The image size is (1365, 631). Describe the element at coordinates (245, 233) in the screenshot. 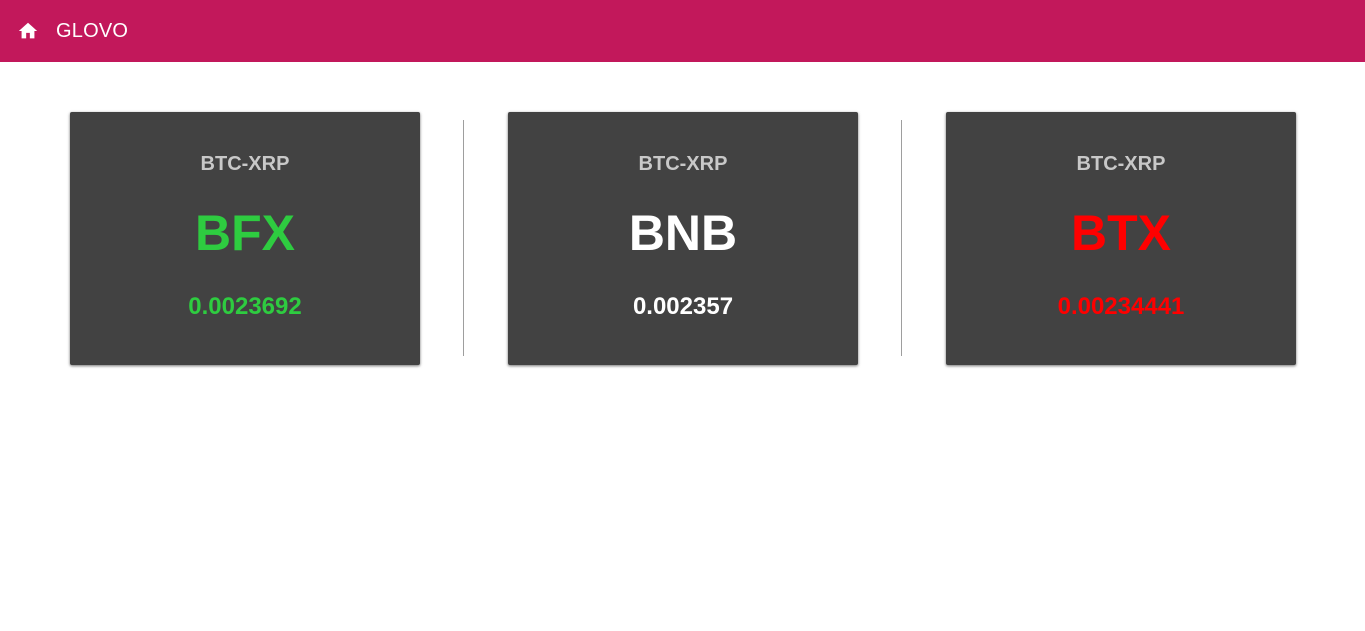

I see `card-exchange-name: BFX` at that location.